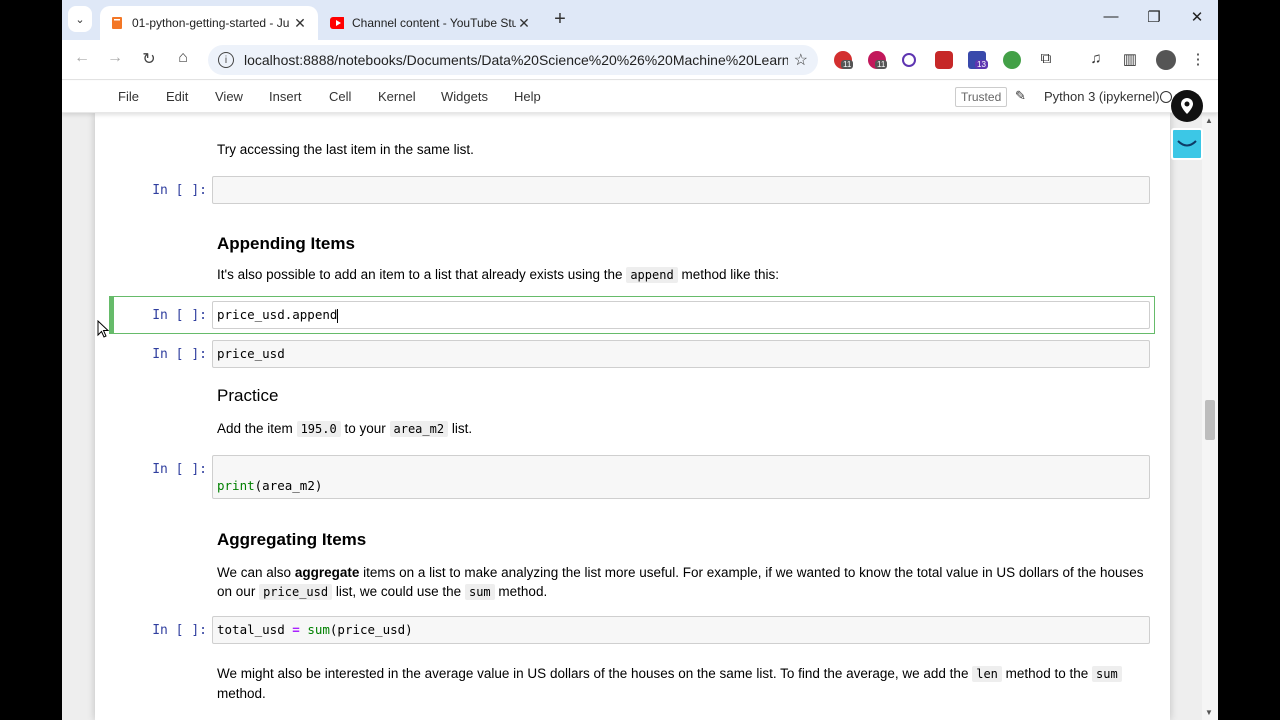 The image size is (1280, 720). I want to click on mouse-cursor-icon, so click(103, 329).